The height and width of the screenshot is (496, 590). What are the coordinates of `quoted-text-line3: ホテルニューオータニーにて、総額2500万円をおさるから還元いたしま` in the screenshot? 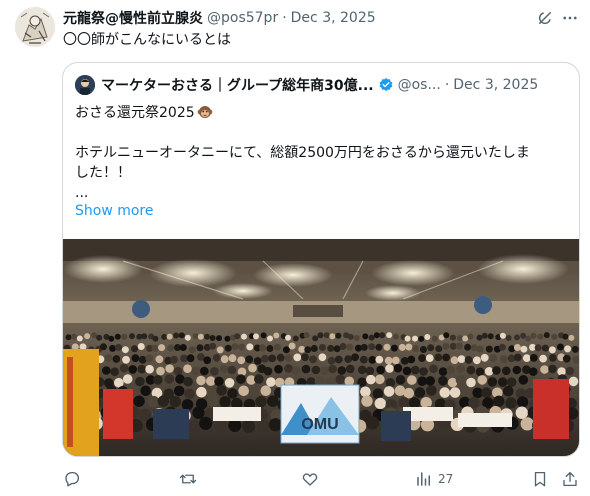 It's located at (302, 153).